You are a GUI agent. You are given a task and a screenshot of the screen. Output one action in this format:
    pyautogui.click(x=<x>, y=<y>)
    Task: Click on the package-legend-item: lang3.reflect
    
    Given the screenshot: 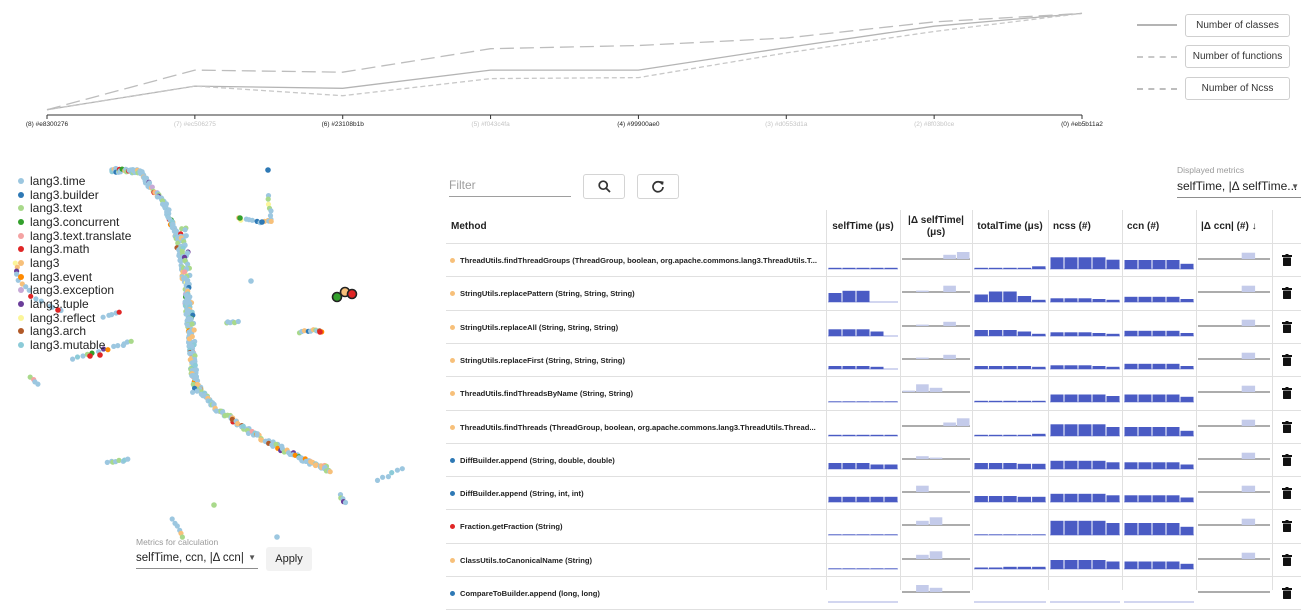 What is the action you would take?
    pyautogui.click(x=74, y=318)
    